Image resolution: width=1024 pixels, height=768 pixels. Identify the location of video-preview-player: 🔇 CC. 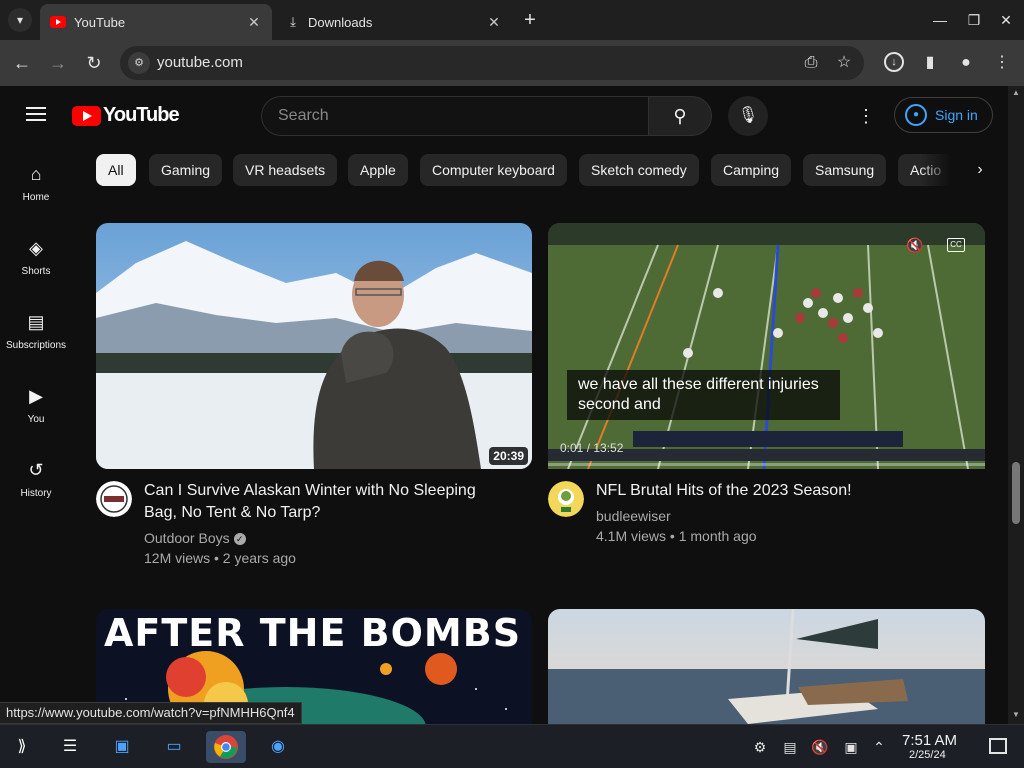
(766, 346).